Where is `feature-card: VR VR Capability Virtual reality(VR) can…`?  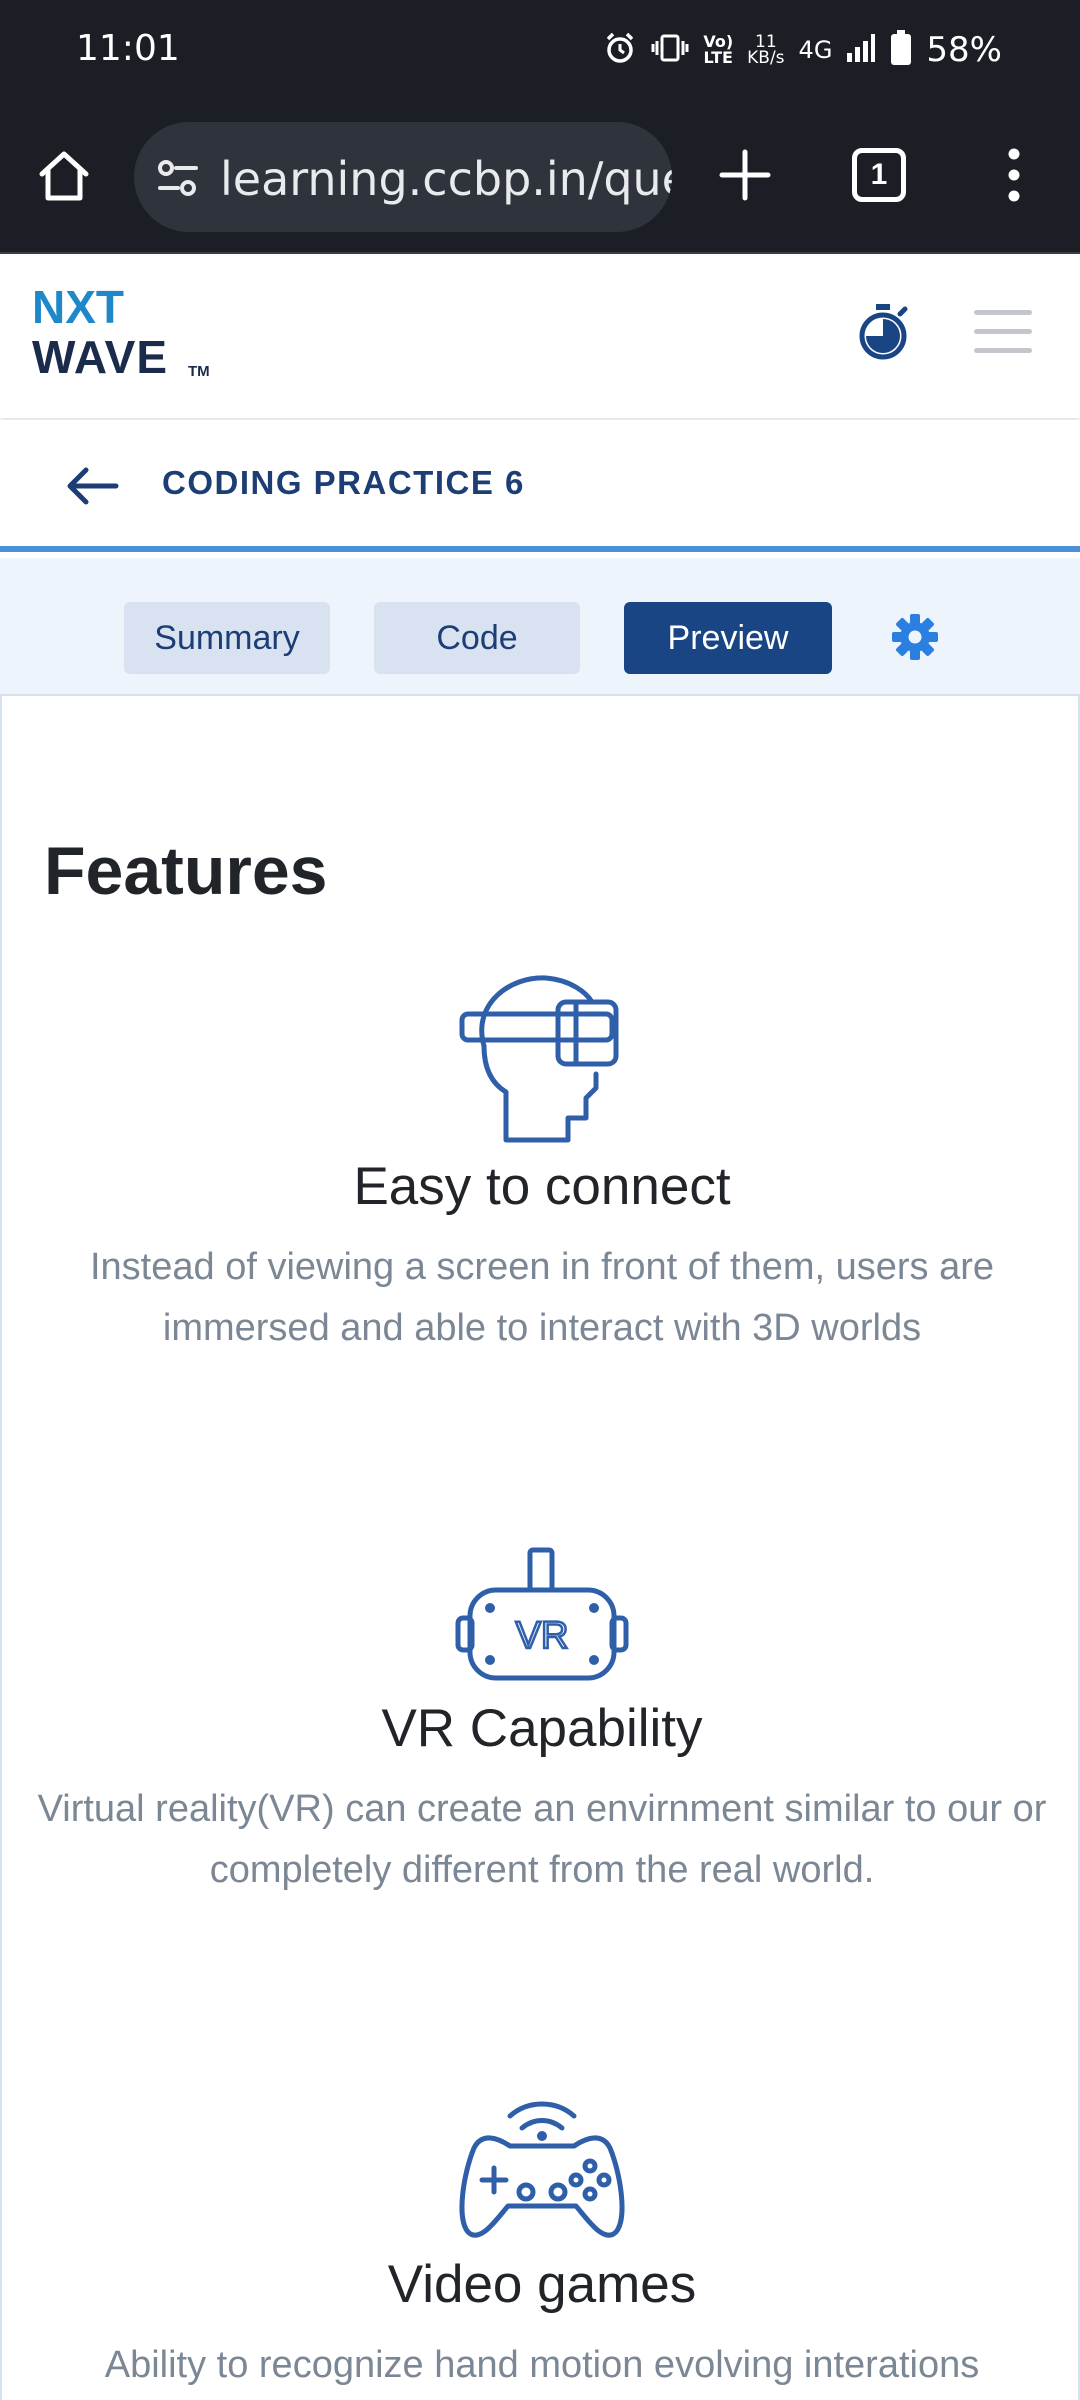 feature-card: VR VR Capability Virtual reality(VR) can… is located at coordinates (540, 1723).